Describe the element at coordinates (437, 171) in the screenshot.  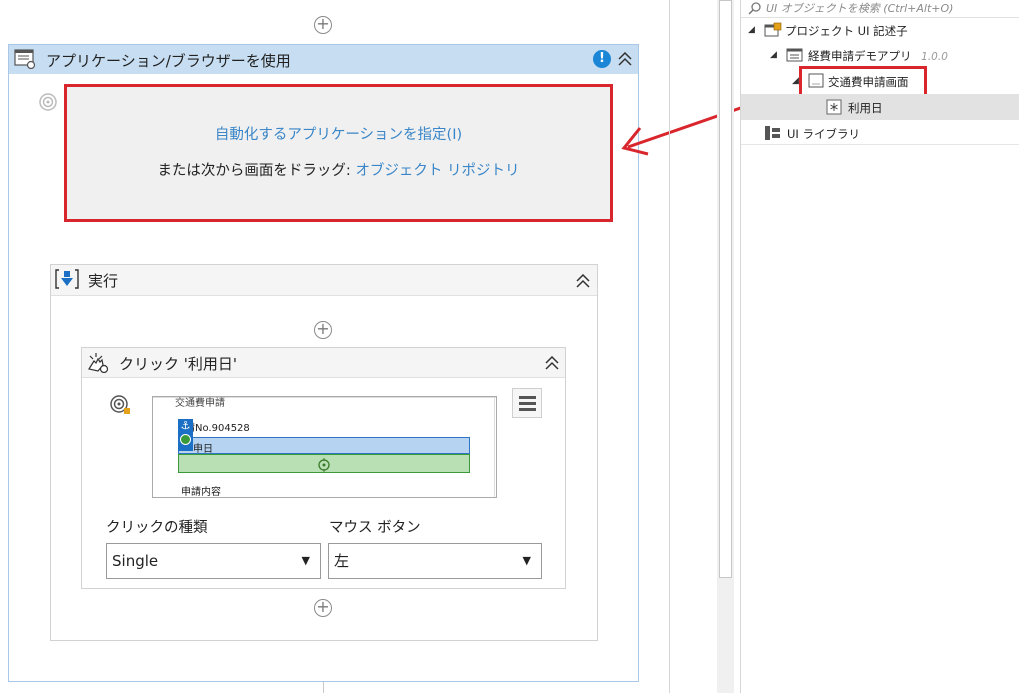
I see `object-repository-link: オブジェクト リポジトリ` at that location.